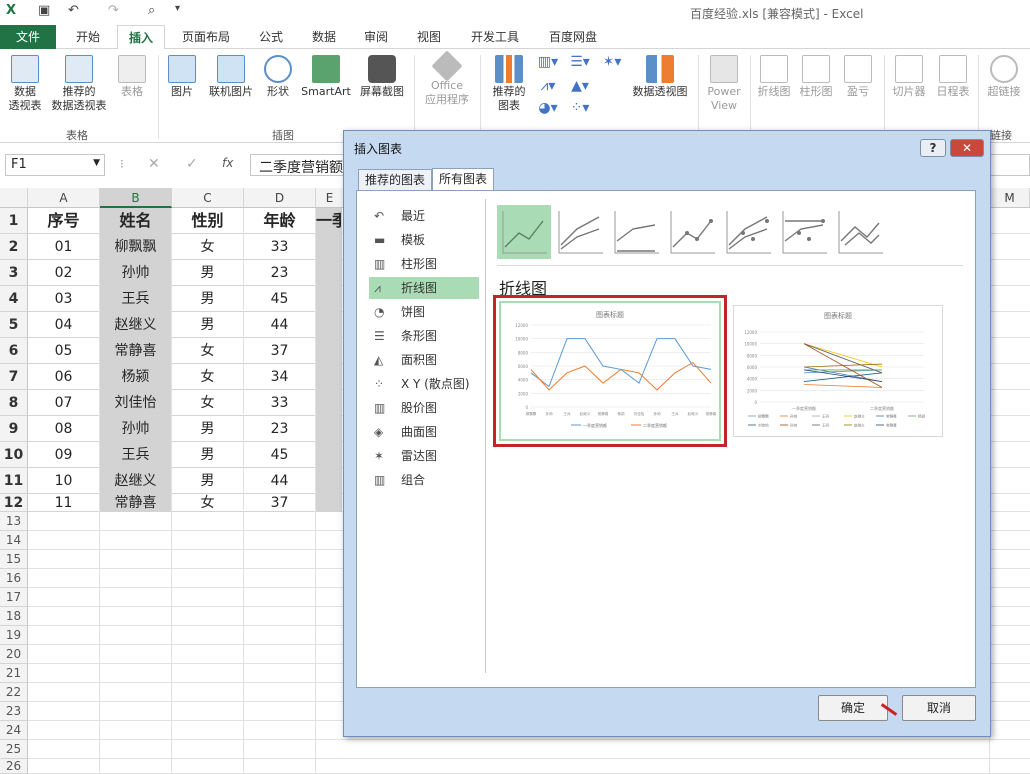  What do you see at coordinates (14, 429) in the screenshot?
I see `row-header: 9` at bounding box center [14, 429].